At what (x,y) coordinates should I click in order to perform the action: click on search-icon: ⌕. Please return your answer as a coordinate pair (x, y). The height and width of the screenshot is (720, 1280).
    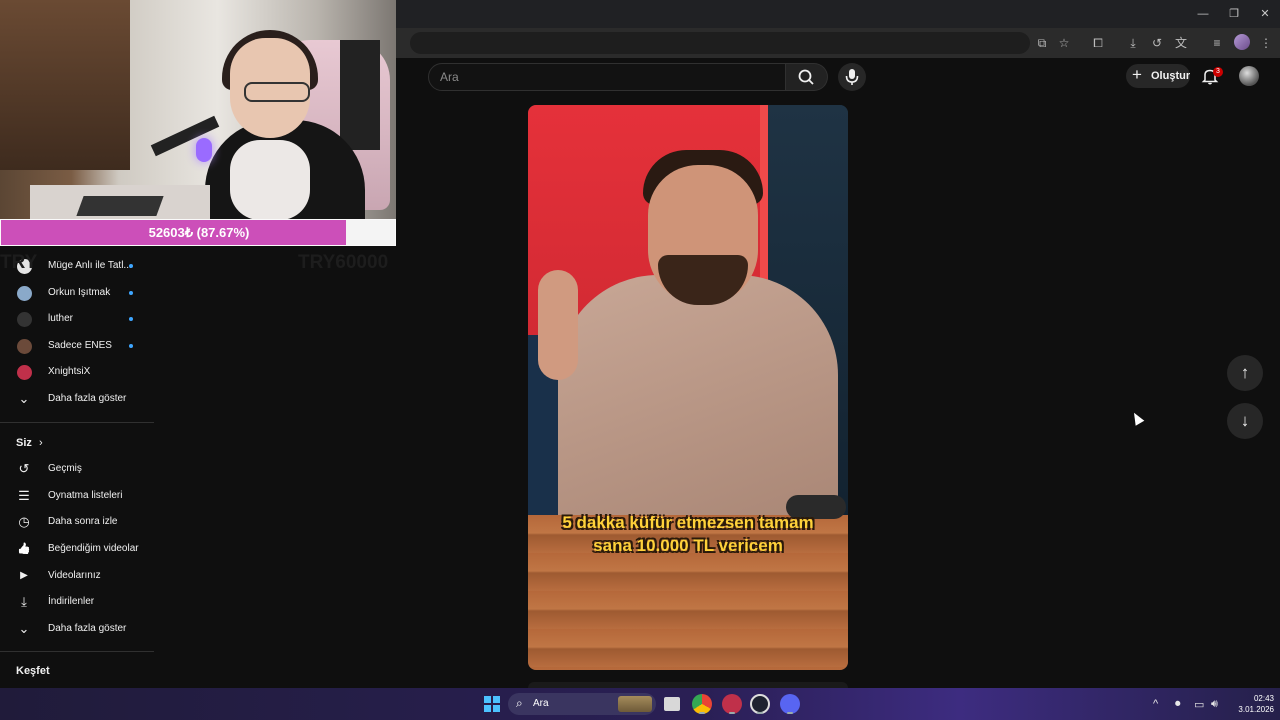
    Looking at the image, I should click on (519, 703).